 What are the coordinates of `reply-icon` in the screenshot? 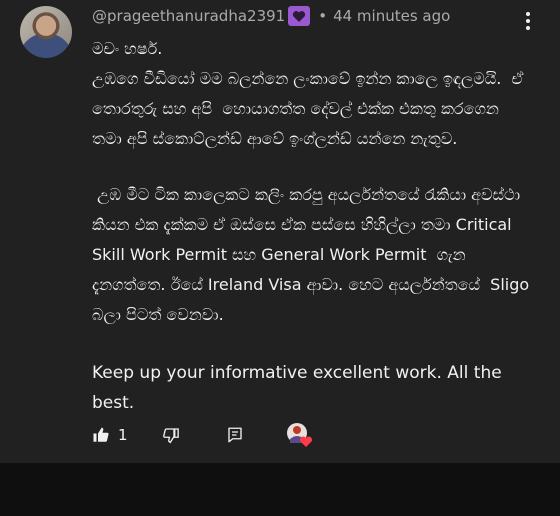 It's located at (234, 435).